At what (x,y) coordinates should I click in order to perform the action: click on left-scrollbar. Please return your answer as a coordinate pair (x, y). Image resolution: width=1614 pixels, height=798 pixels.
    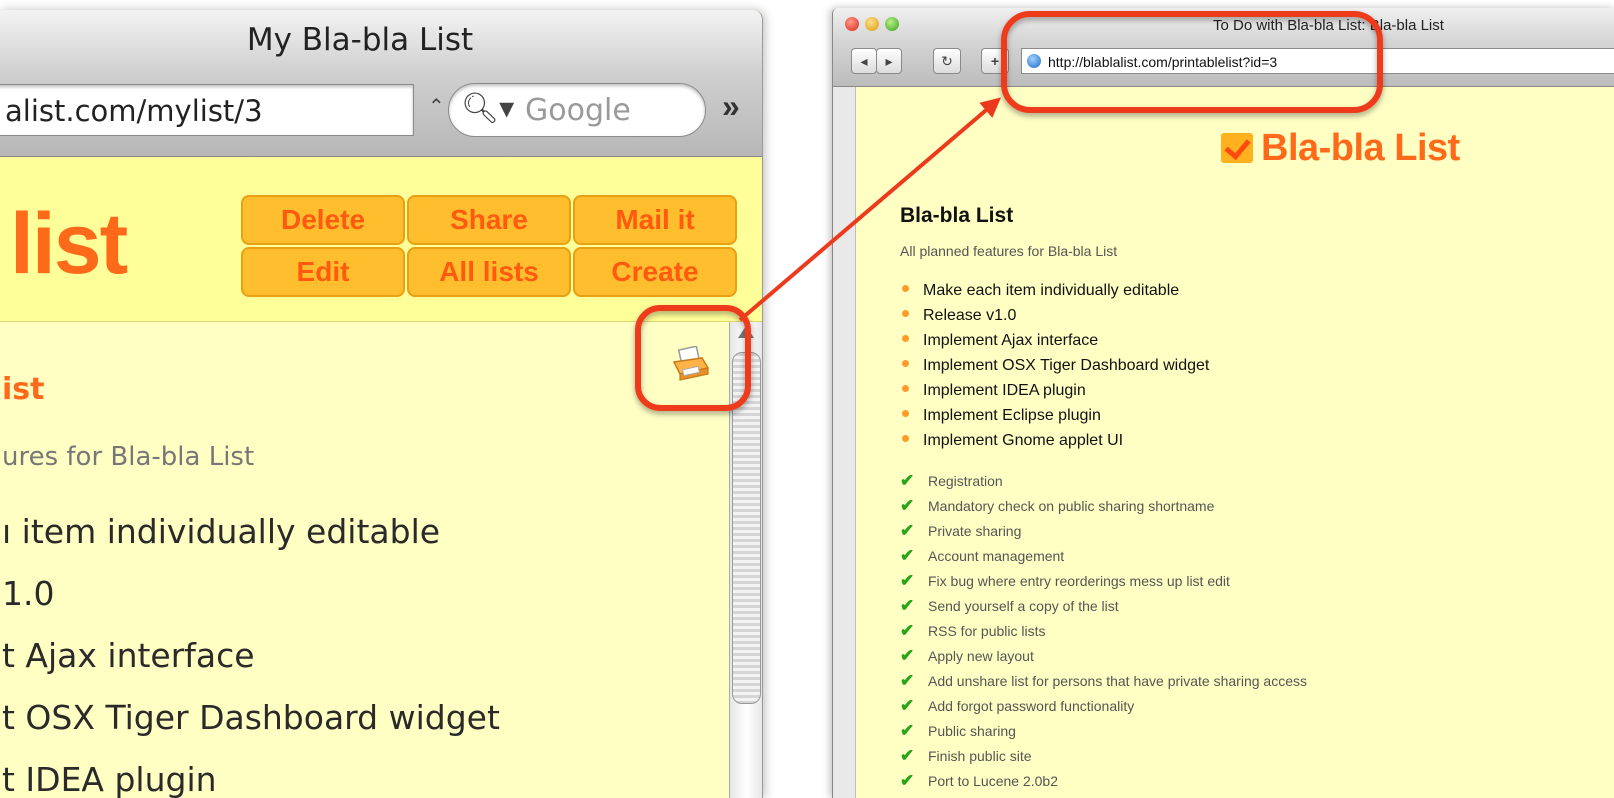
    Looking at the image, I should click on (745, 560).